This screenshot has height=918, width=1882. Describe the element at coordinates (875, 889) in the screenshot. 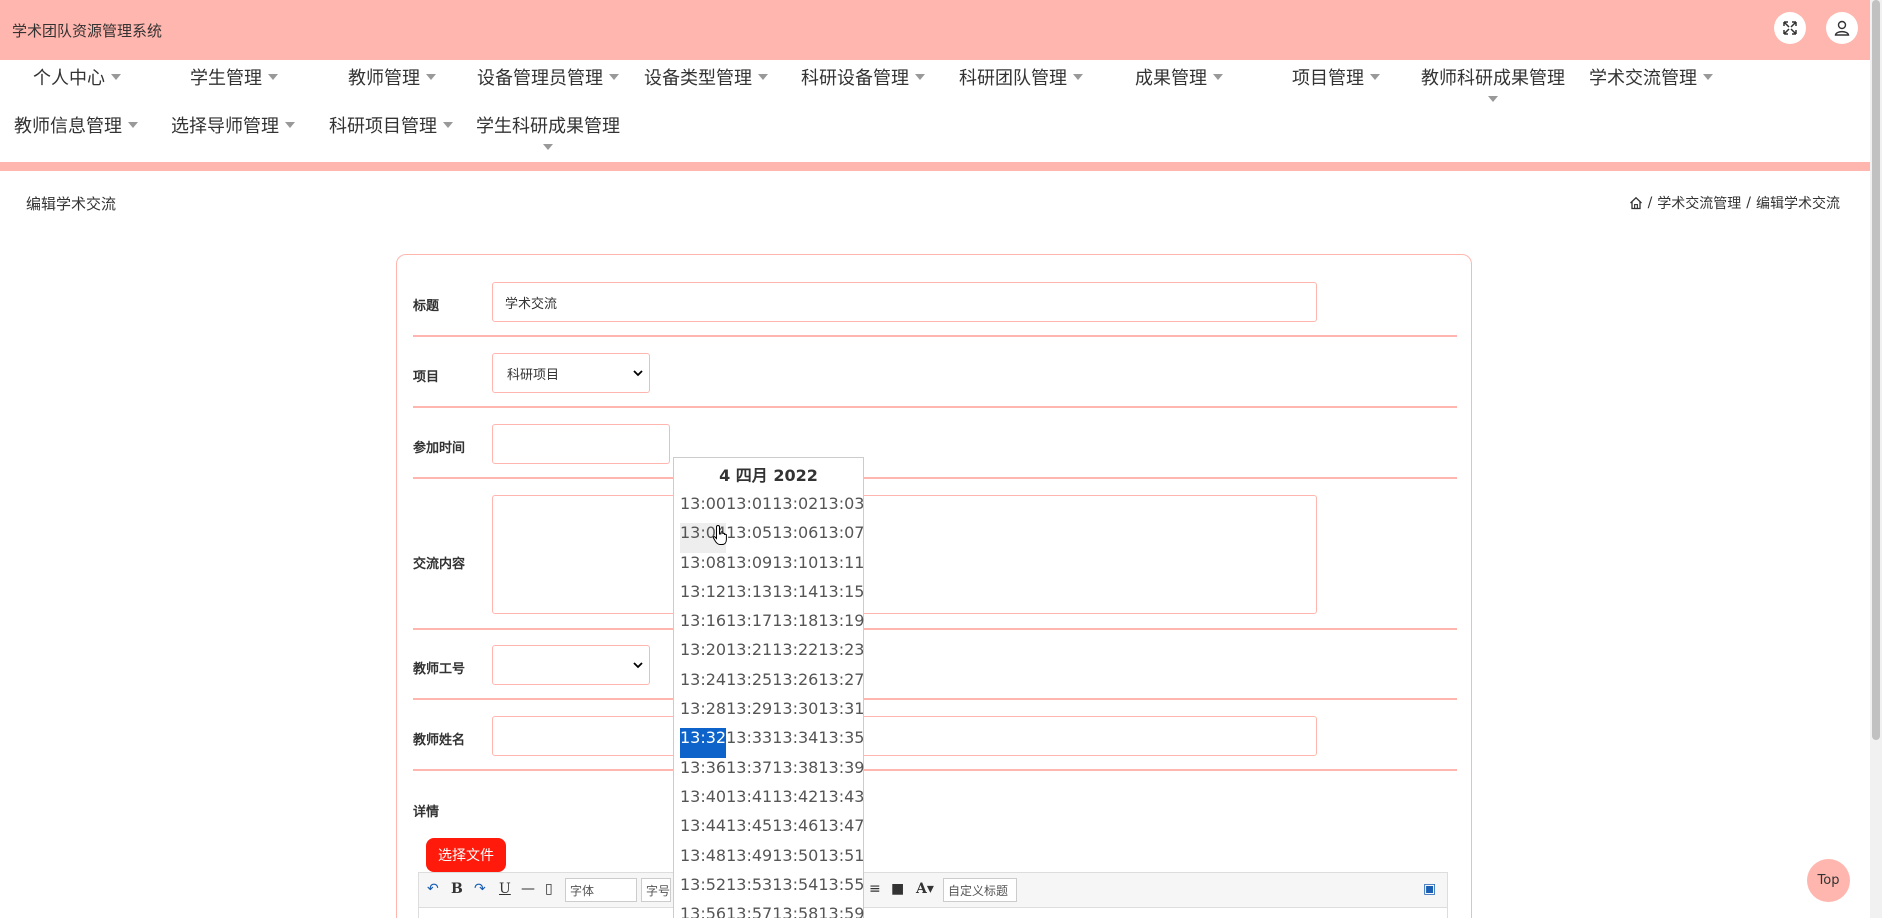

I see `align-center-icon: ≡` at that location.